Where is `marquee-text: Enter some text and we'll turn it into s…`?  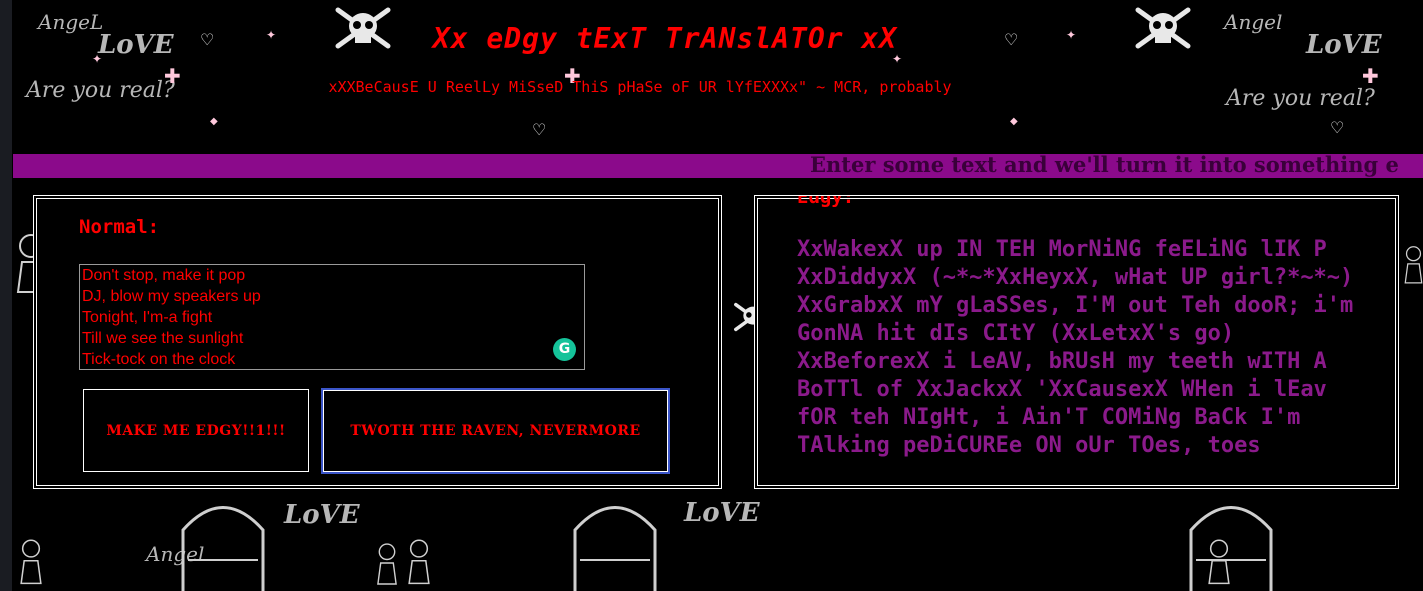
marquee-text: Enter some text and we'll turn it into s… is located at coordinates (1104, 165).